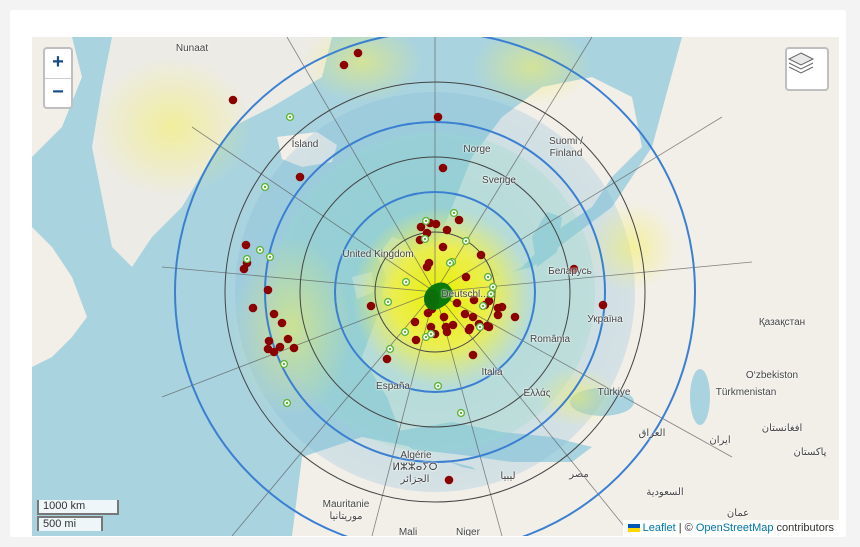 The width and height of the screenshot is (860, 547). I want to click on osm-link: OpenStreetMap, so click(735, 528).